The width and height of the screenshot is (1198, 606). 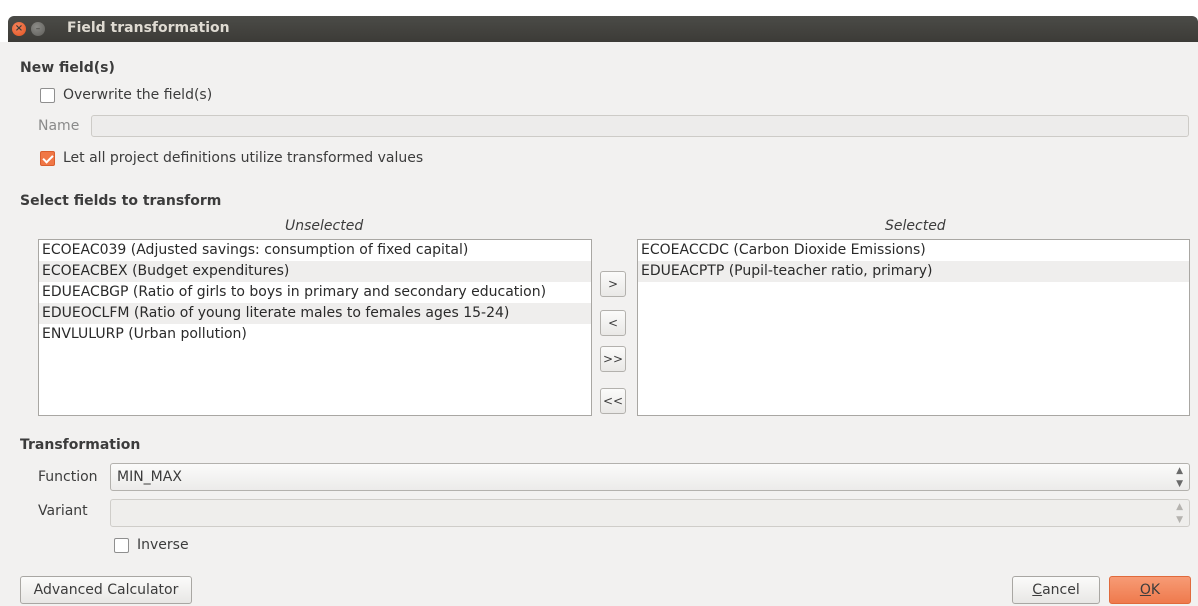 What do you see at coordinates (613, 284) in the screenshot?
I see `add-selected-button: >` at bounding box center [613, 284].